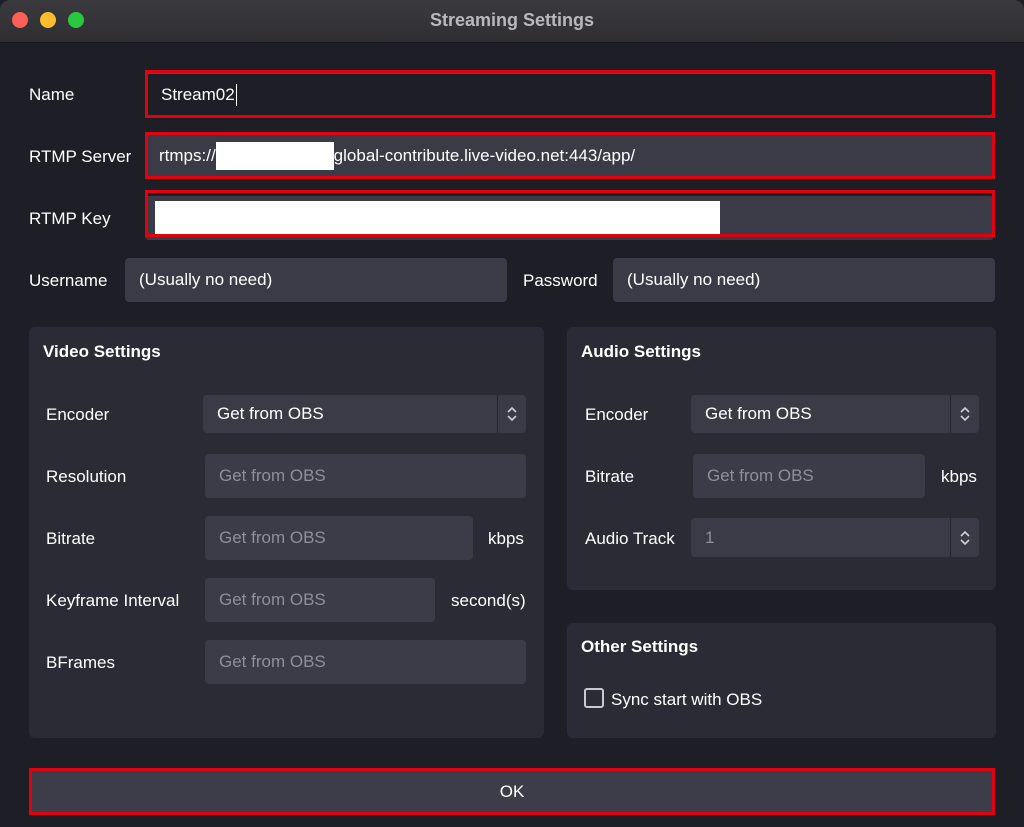  Describe the element at coordinates (610, 476) in the screenshot. I see `audio-bitrate-label: Bitrate` at that location.